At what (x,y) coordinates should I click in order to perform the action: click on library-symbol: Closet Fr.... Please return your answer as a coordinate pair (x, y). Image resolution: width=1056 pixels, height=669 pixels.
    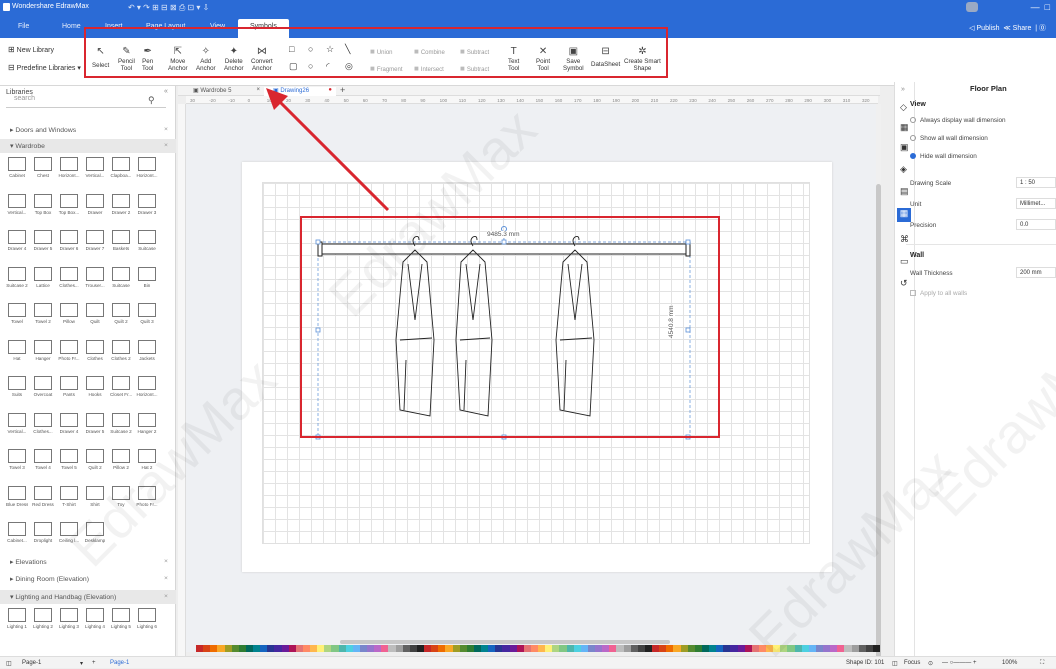
    Looking at the image, I should click on (121, 386).